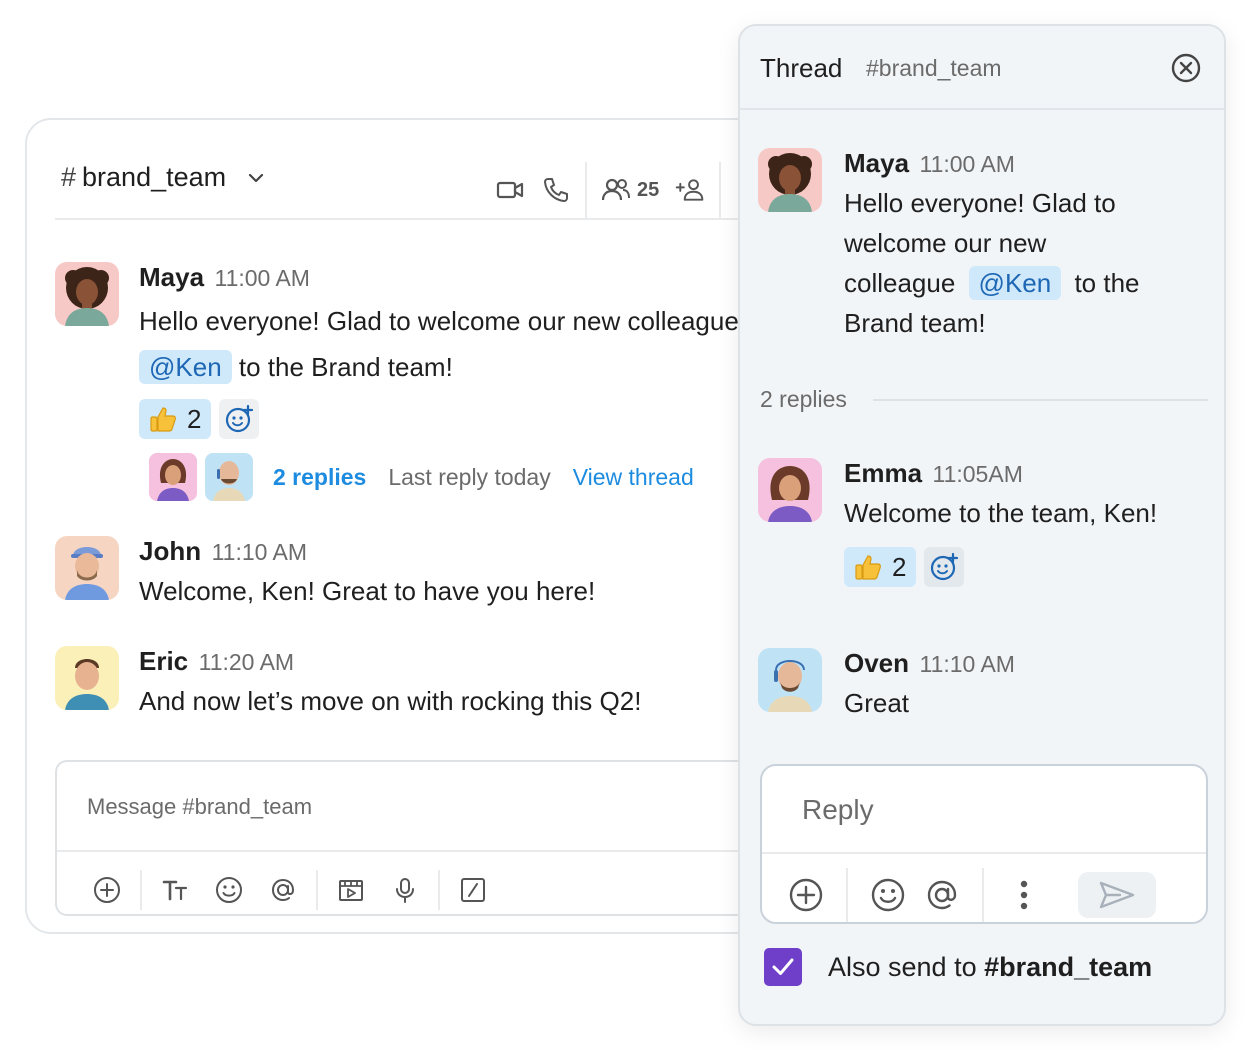 The height and width of the screenshot is (1050, 1250). Describe the element at coordinates (690, 190) in the screenshot. I see `add-member-icon` at that location.